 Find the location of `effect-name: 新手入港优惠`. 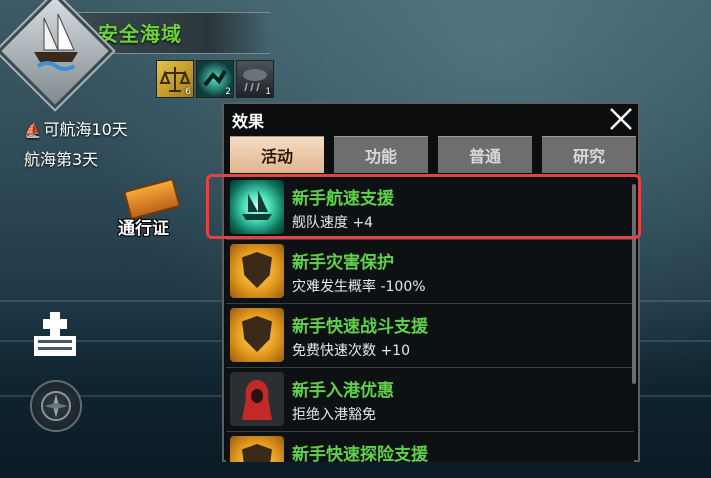

effect-name: 新手入港优惠 is located at coordinates (343, 391).